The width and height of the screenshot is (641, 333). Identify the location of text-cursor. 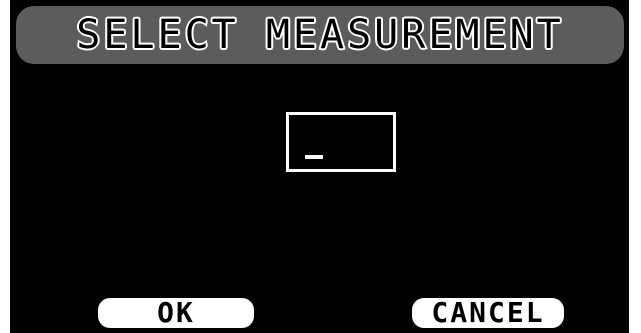
(314, 157).